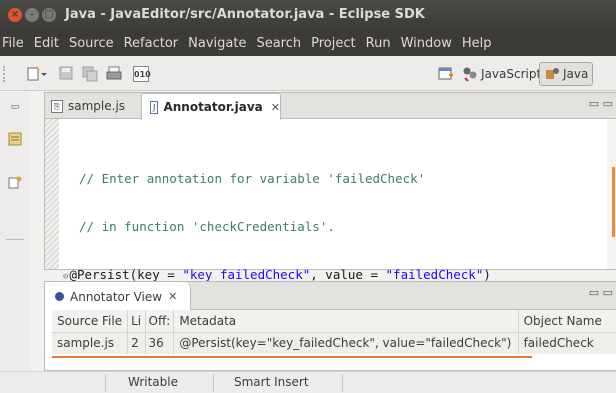  I want to click on restore-icon: ▭, so click(15, 110).